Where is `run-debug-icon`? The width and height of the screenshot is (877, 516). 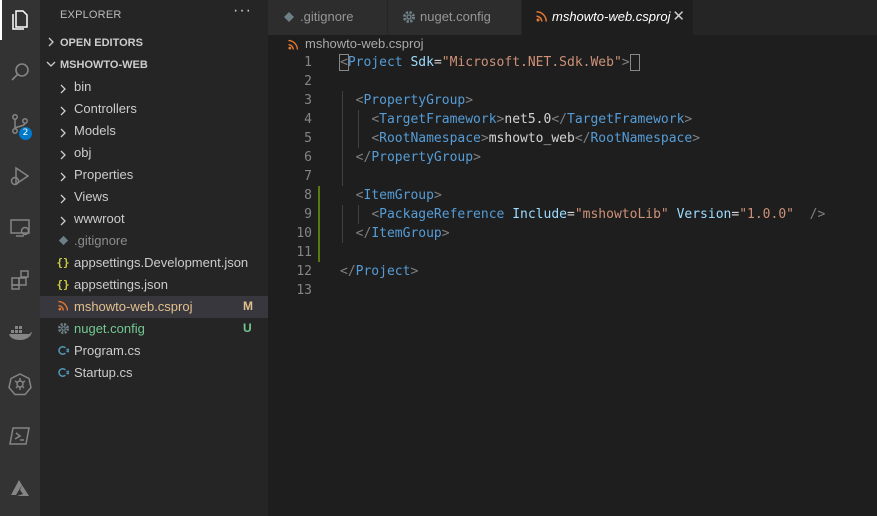 run-debug-icon is located at coordinates (20, 176).